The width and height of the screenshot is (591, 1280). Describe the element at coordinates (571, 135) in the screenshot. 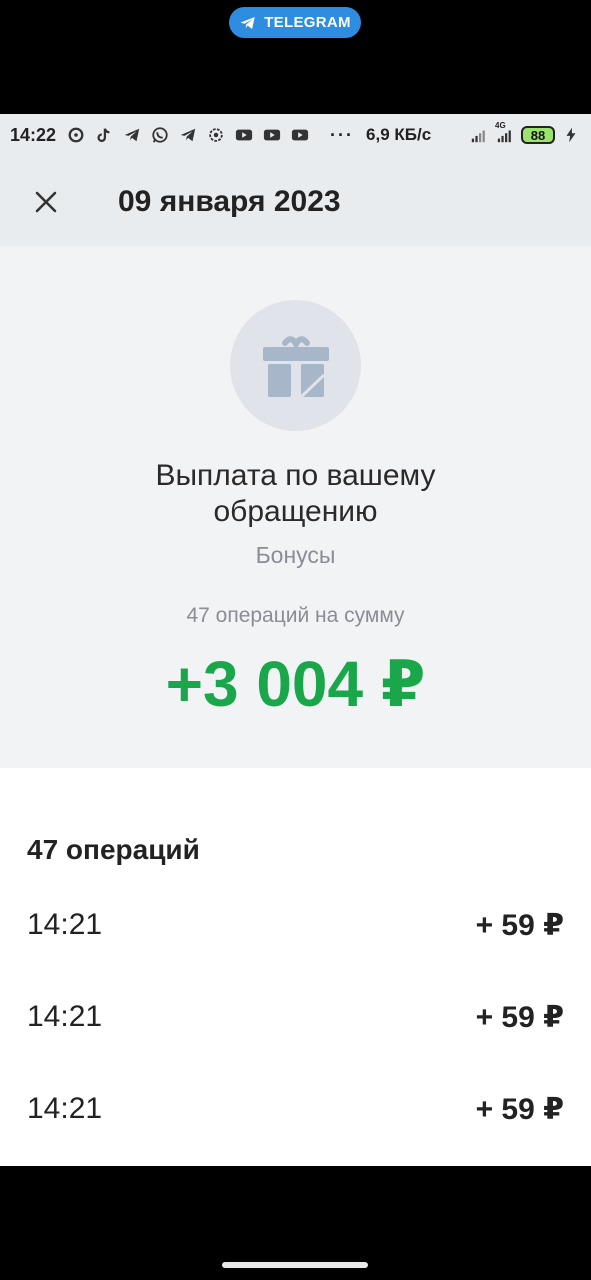

I see `charging-icon` at that location.